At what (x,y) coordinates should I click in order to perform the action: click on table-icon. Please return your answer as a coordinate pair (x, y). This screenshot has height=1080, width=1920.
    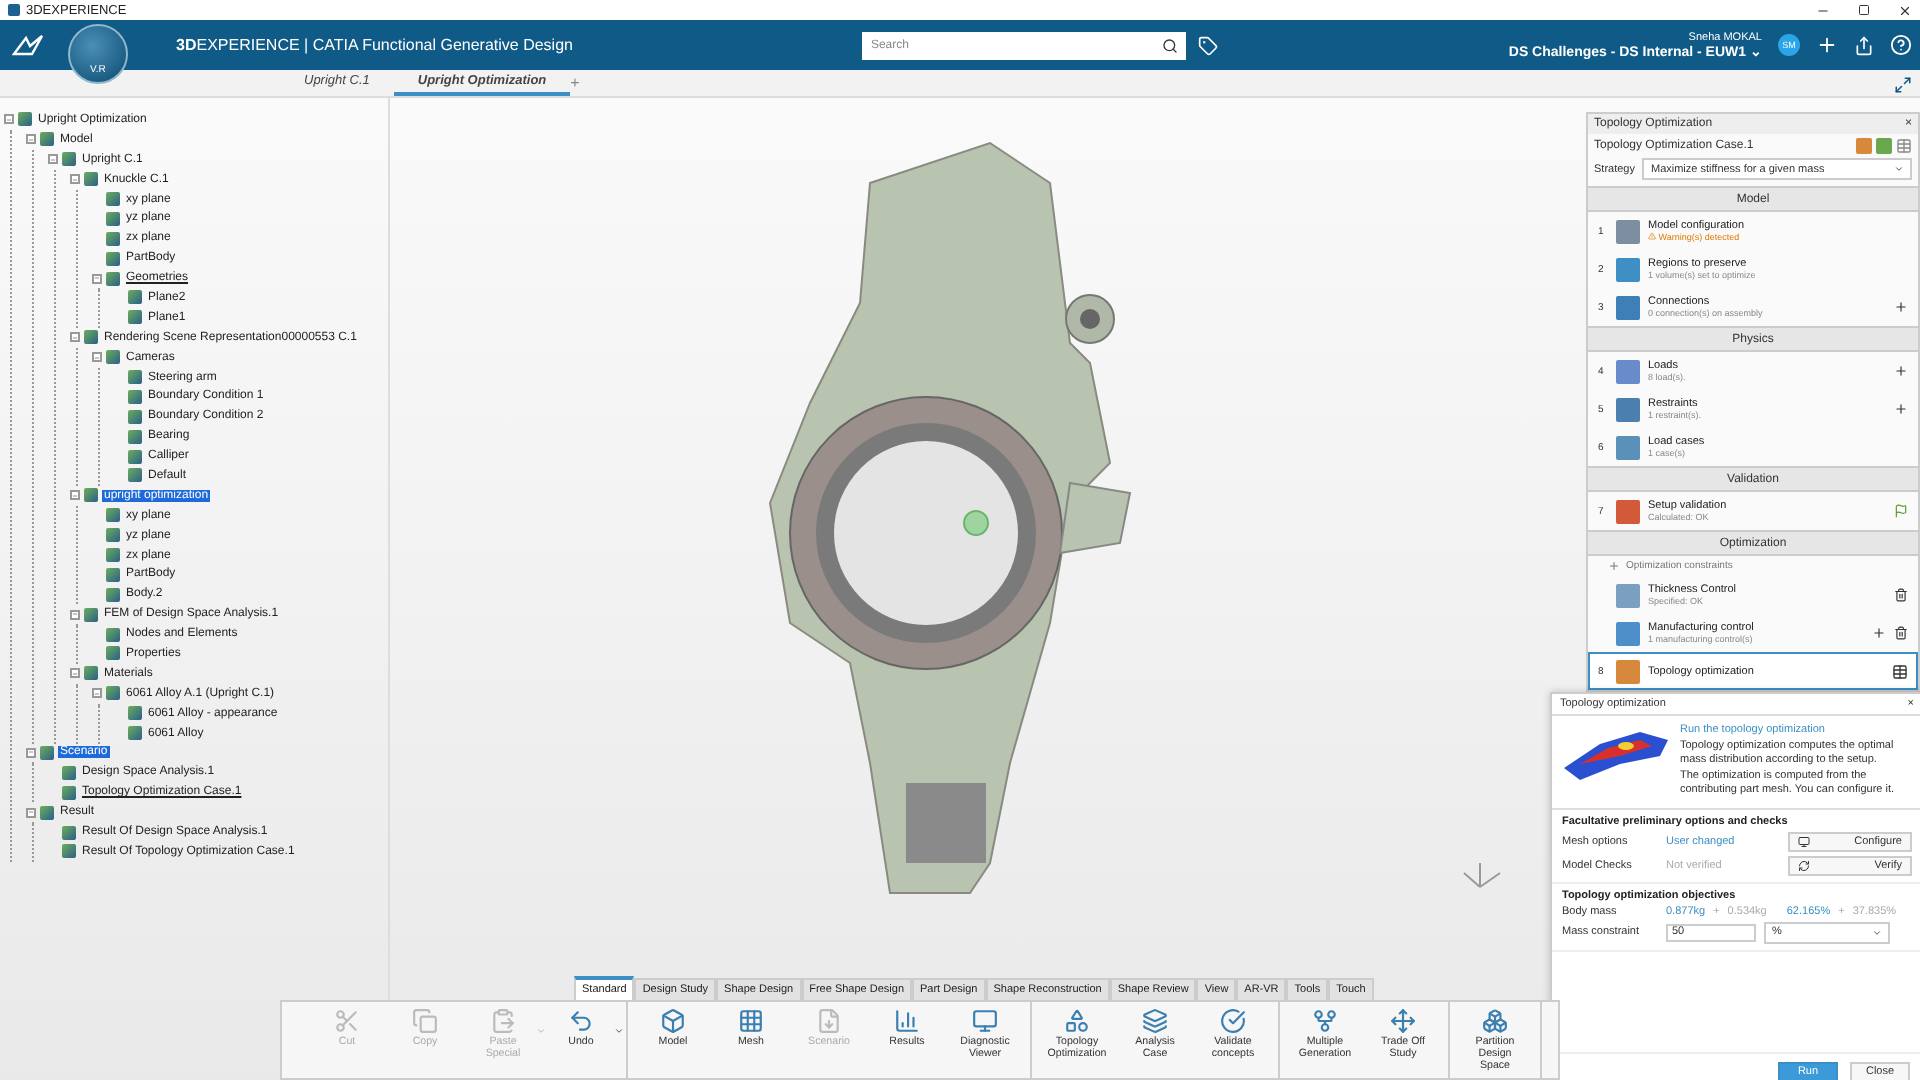
    Looking at the image, I should click on (1900, 671).